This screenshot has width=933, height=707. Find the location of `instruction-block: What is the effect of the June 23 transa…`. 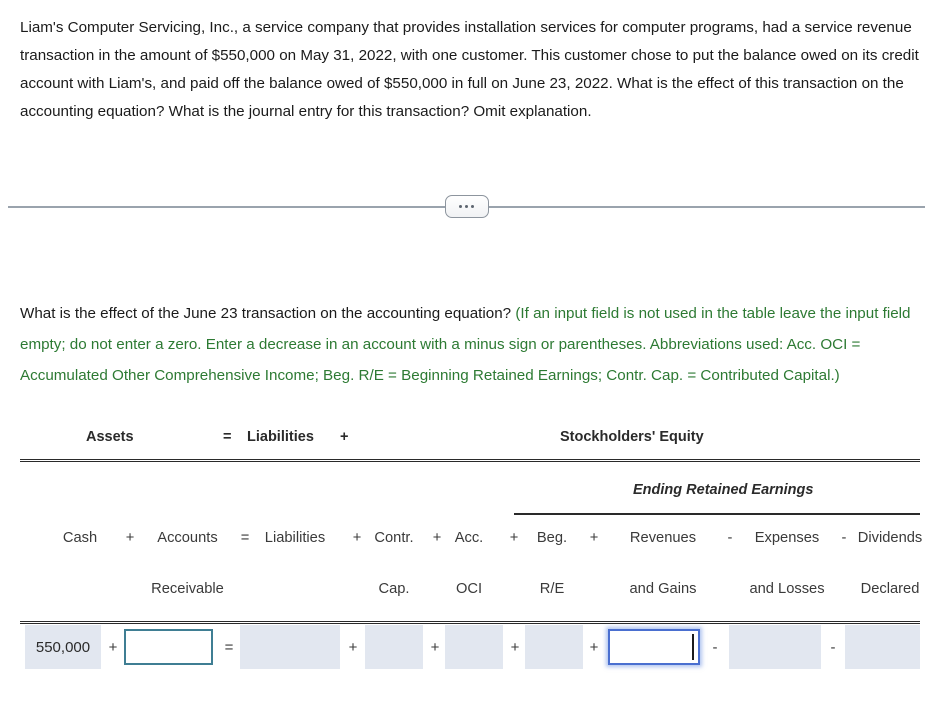

instruction-block: What is the effect of the June 23 transa… is located at coordinates (470, 344).